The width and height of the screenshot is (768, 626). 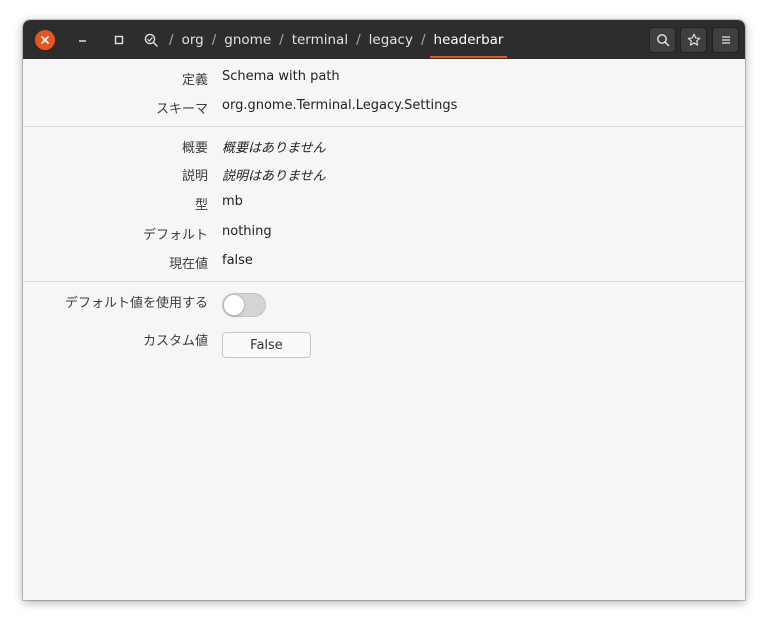 I want to click on custom-value-row: カスタム値 False, so click(x=384, y=344).